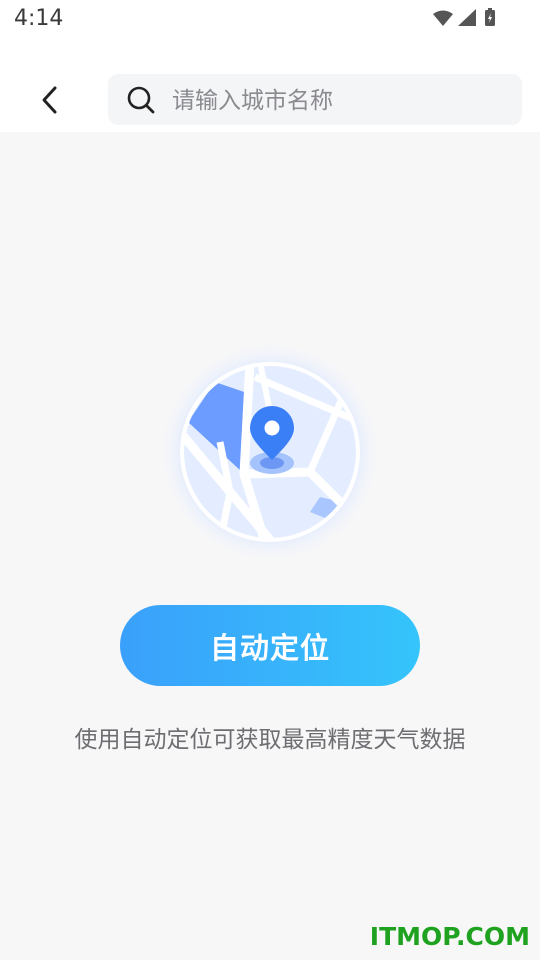 The height and width of the screenshot is (960, 540). I want to click on hint-text: 使用自动定位可获取最高精度天气数据, so click(270, 740).